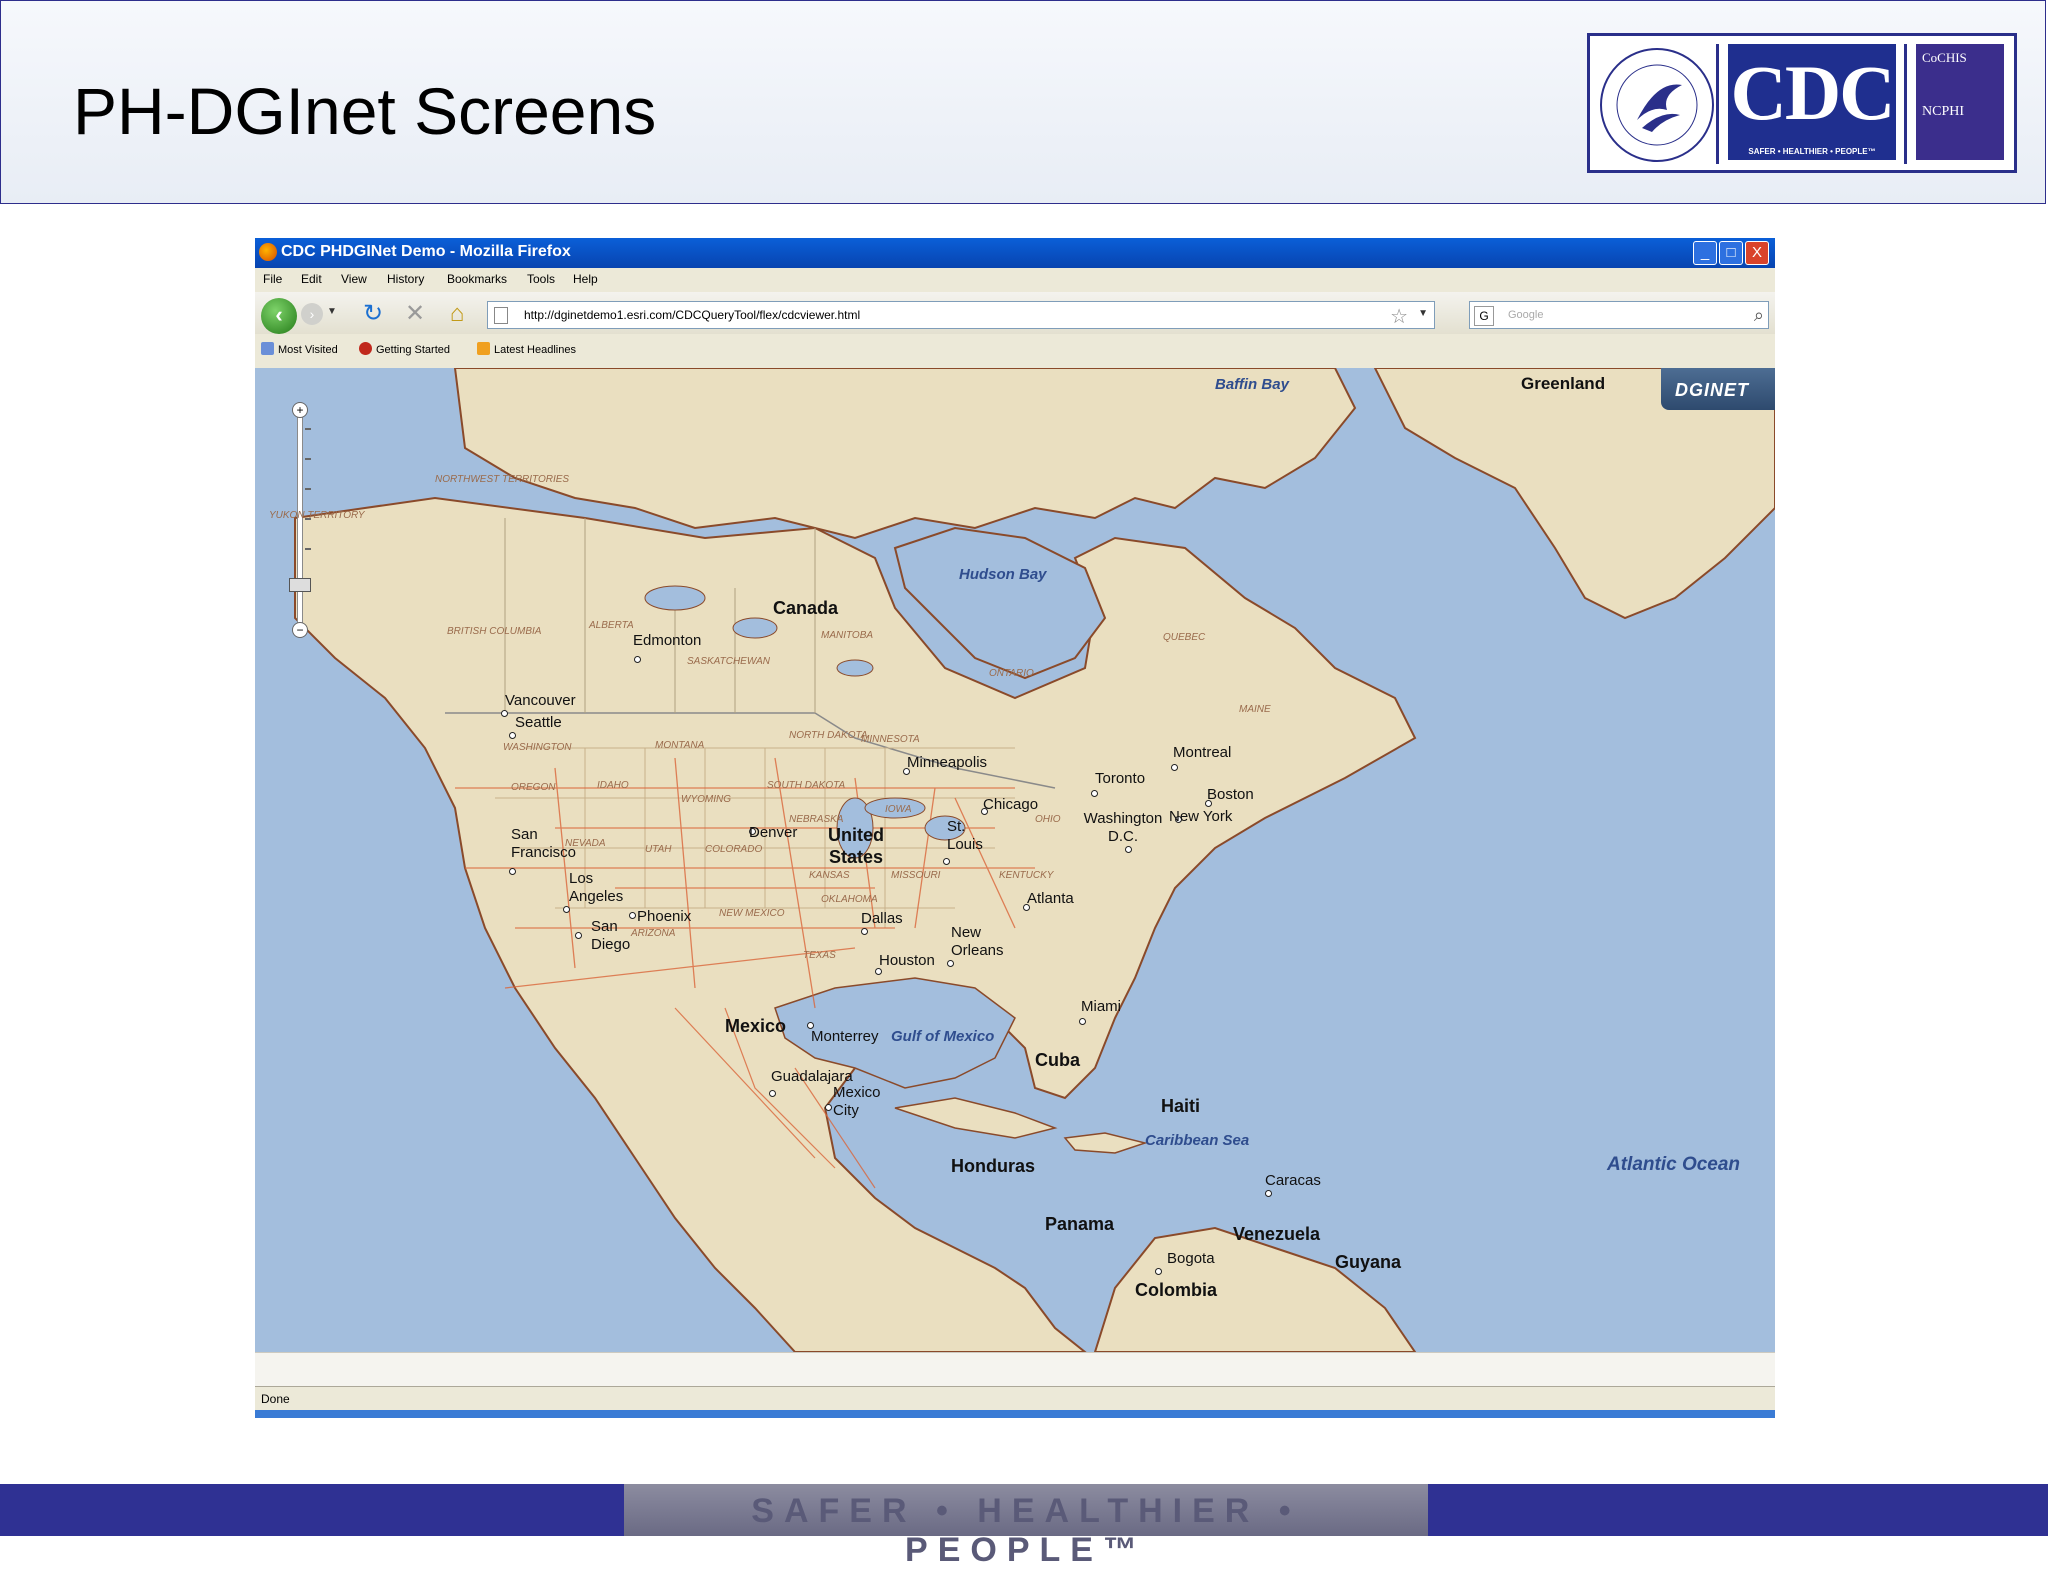 The height and width of the screenshot is (1570, 2048). What do you see at coordinates (578, 935) in the screenshot?
I see `city-marker-san-diego` at bounding box center [578, 935].